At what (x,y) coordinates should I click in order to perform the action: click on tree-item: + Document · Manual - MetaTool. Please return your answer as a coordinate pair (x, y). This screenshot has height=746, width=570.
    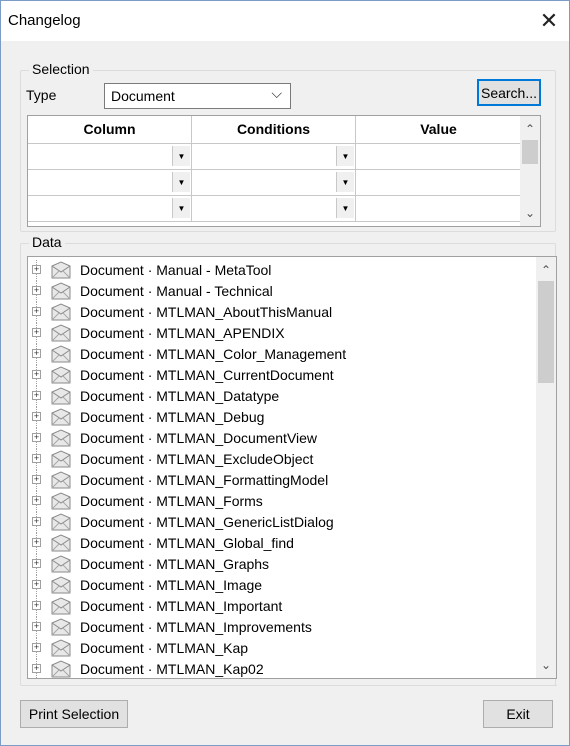
    Looking at the image, I should click on (278, 270).